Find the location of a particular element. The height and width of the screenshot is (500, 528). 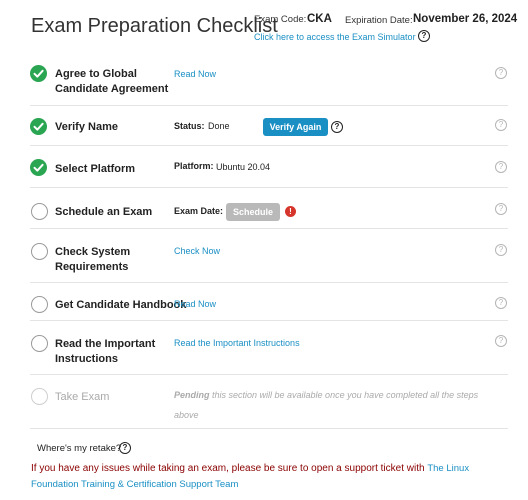

important-instructions-link: Read the Important Instructions is located at coordinates (237, 343).